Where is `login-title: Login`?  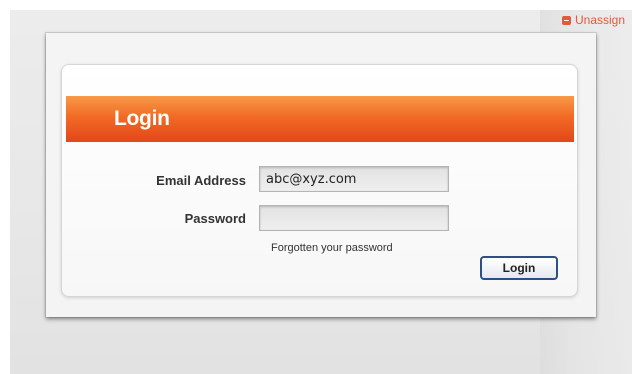
login-title: Login is located at coordinates (142, 118).